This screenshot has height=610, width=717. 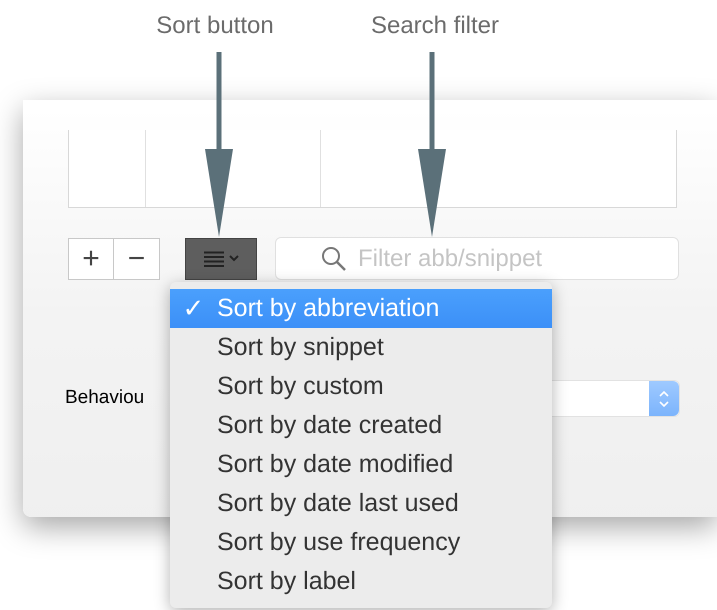 What do you see at coordinates (334, 259) in the screenshot?
I see `search-icon` at bounding box center [334, 259].